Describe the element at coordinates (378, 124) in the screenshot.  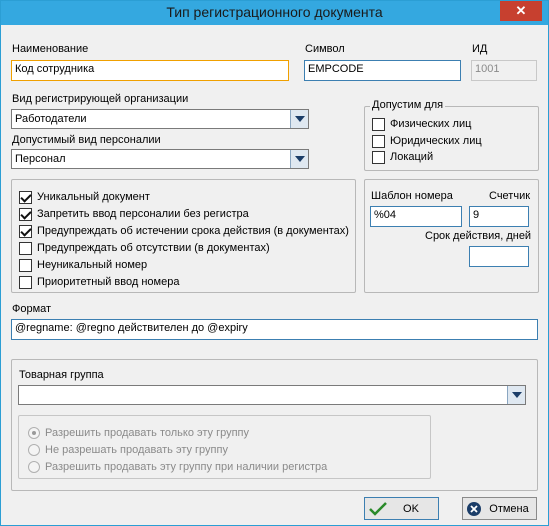
I see `individuals-checkbox` at that location.